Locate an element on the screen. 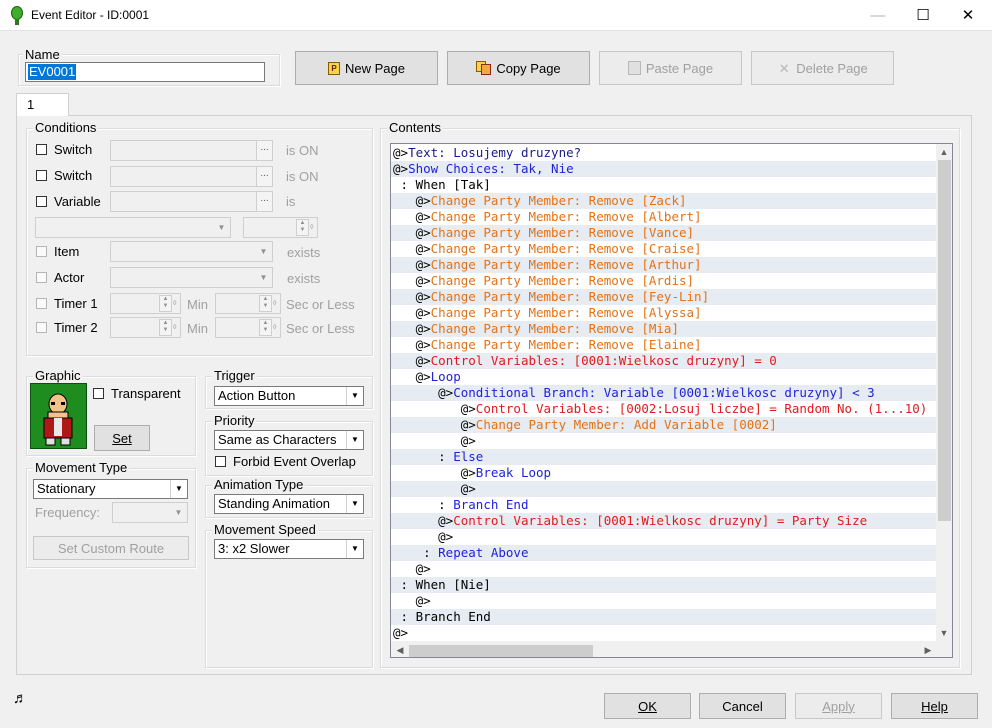  command-line: @>Change Party Member: Remove [Zack] is located at coordinates (664, 201).